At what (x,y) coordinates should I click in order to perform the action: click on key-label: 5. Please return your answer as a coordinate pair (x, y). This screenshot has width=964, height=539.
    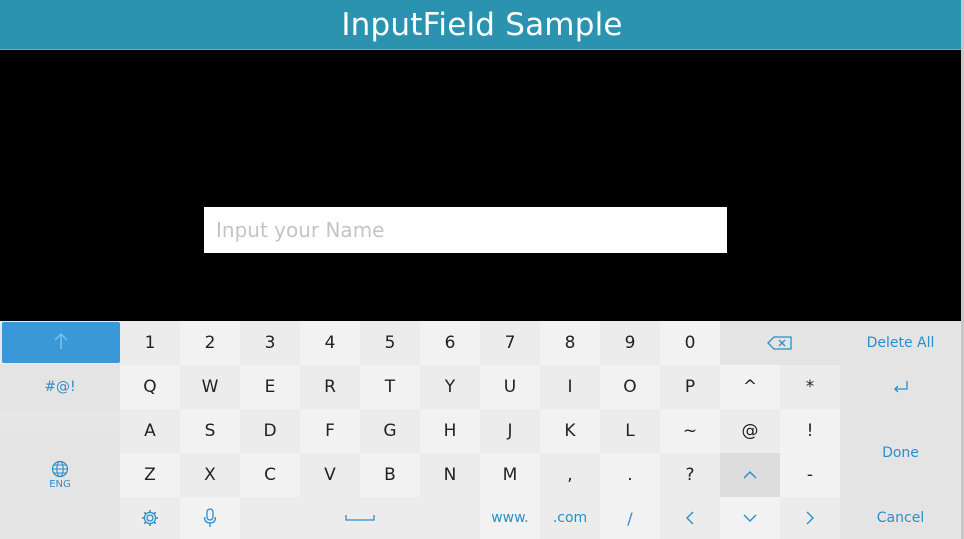
    Looking at the image, I should click on (390, 343).